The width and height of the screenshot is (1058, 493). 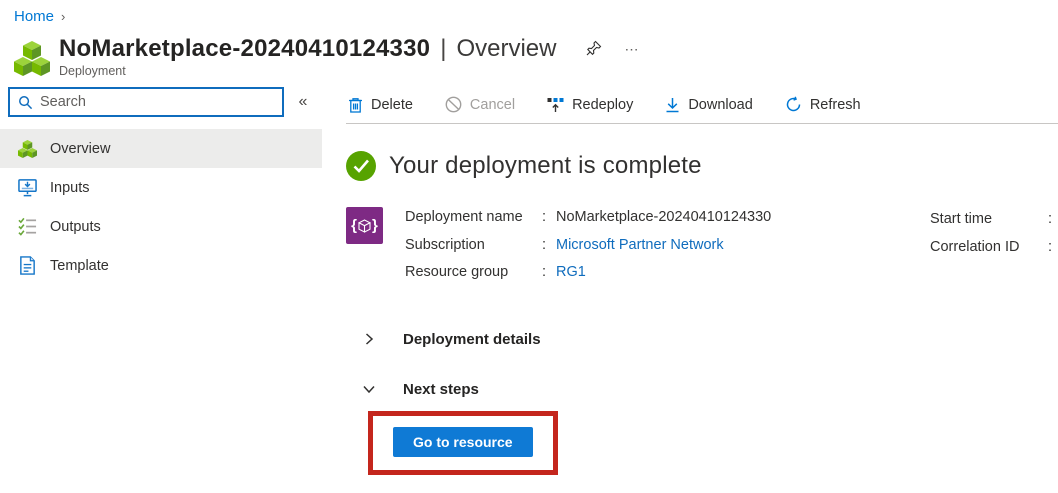 I want to click on sidebar-item-label: Outputs, so click(x=75, y=226).